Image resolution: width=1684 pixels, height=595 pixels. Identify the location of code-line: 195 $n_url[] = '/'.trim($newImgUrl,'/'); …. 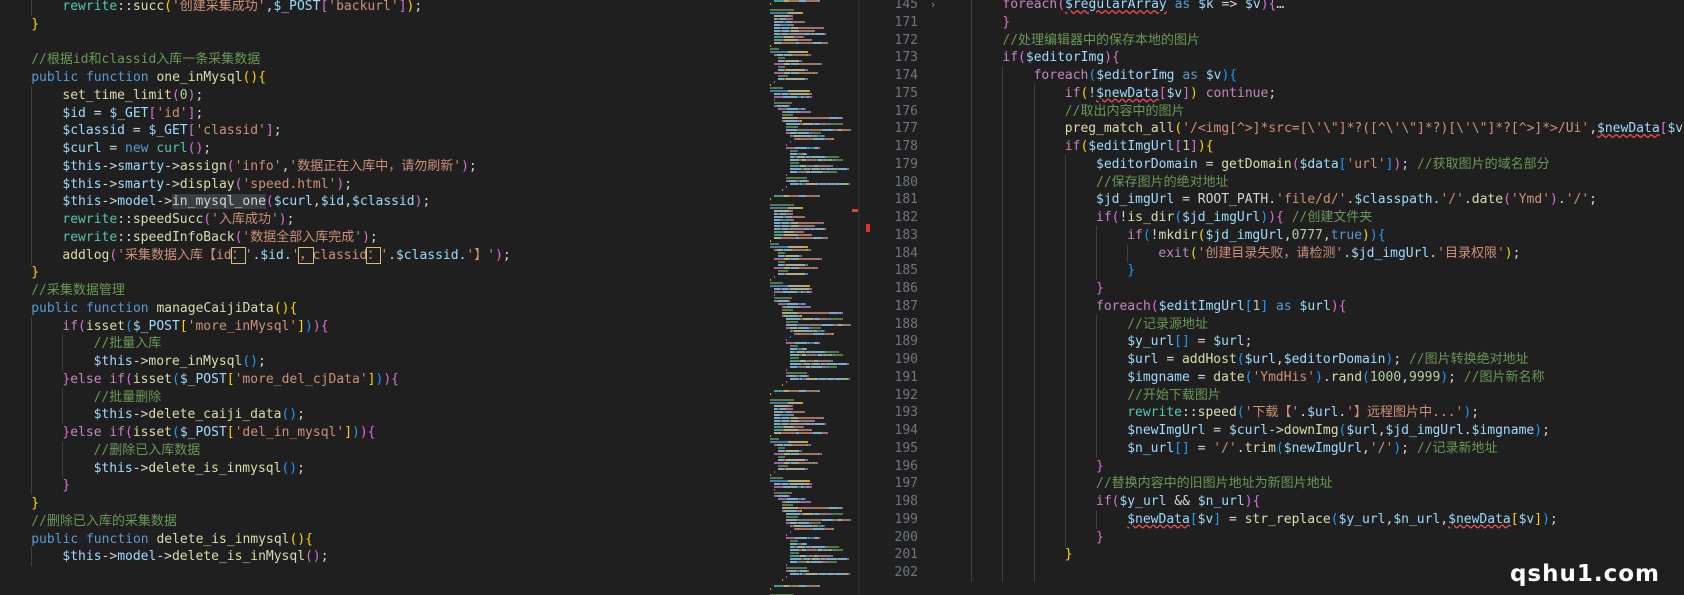
(1272, 448).